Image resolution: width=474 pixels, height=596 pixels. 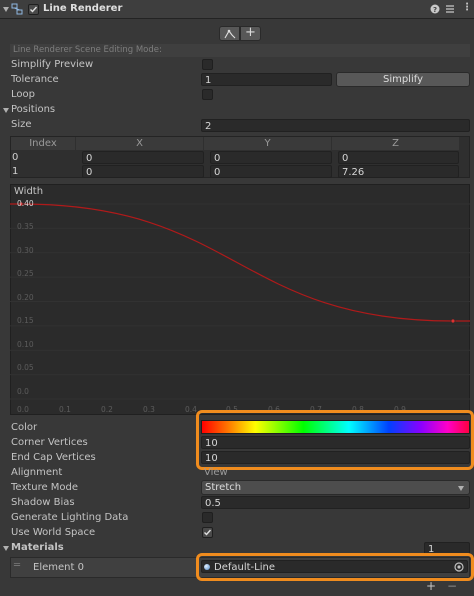 I want to click on use-world-space-label: Use World Space, so click(x=53, y=532).